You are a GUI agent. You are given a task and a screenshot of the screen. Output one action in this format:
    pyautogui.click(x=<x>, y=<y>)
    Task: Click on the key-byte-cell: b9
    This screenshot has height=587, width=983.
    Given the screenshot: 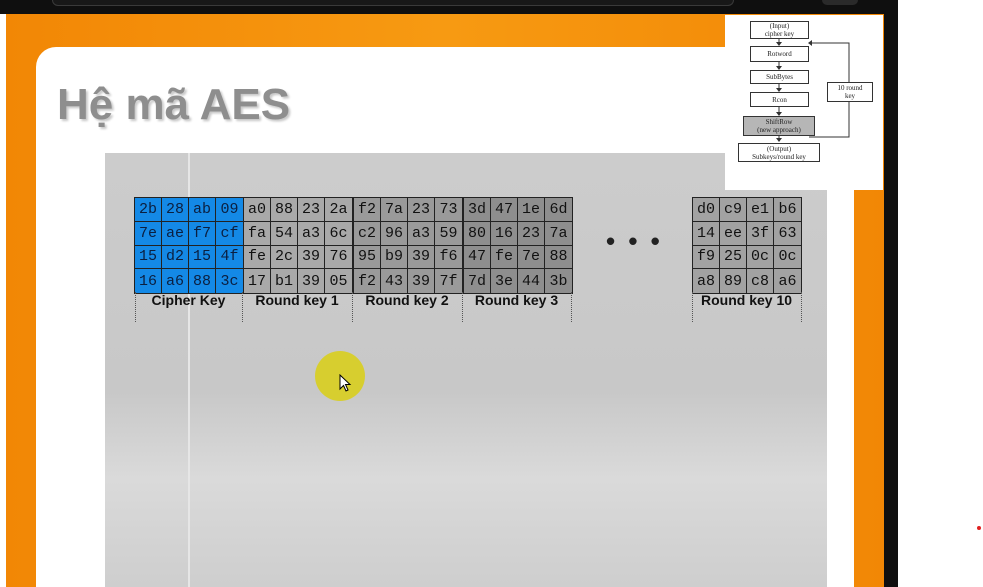 What is the action you would take?
    pyautogui.click(x=394, y=257)
    